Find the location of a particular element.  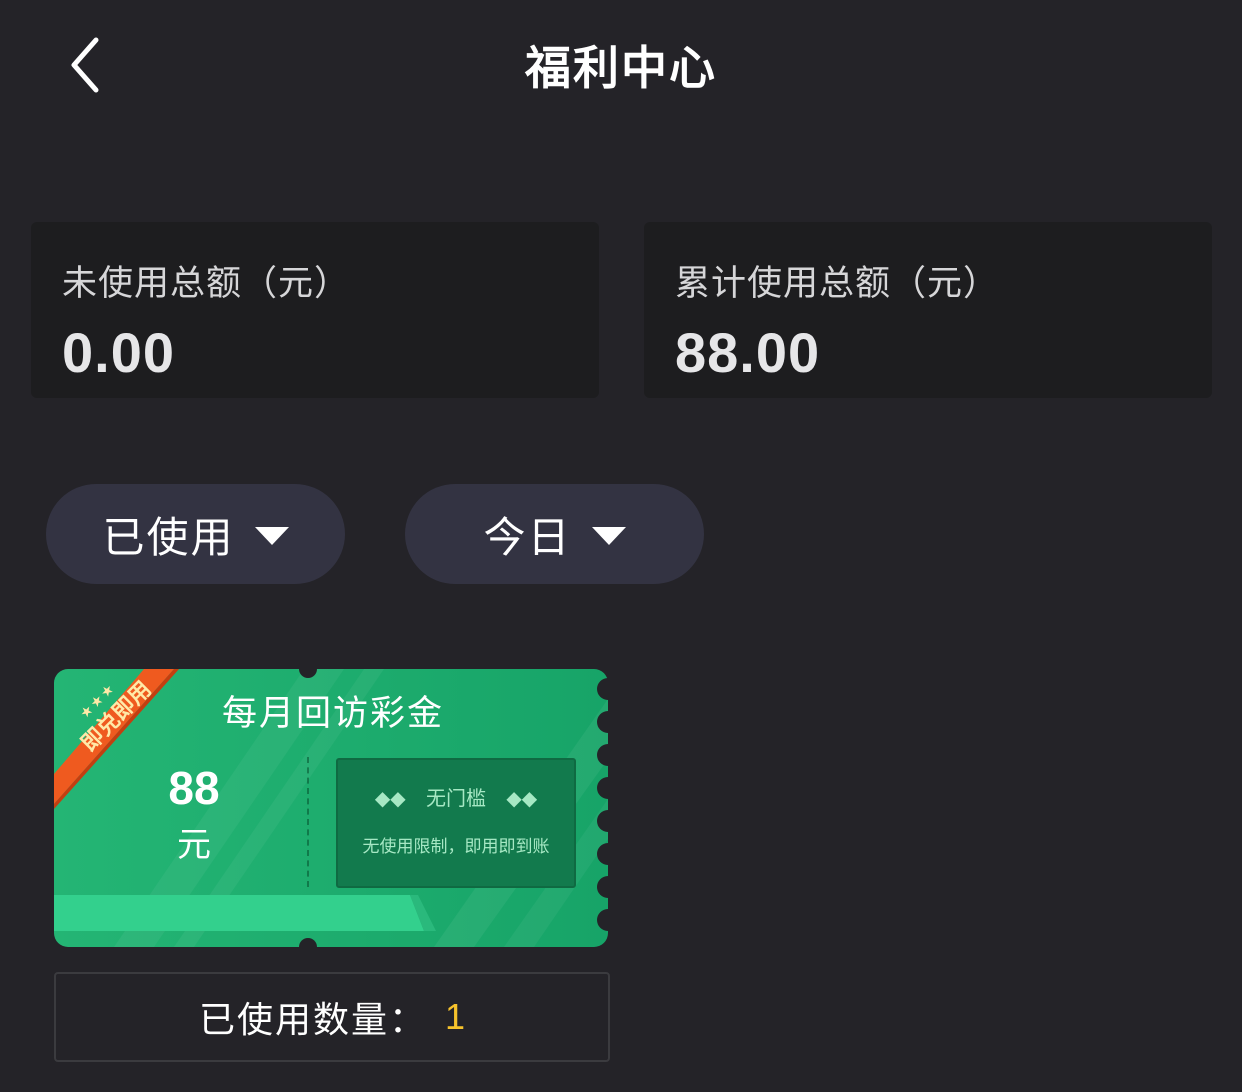

coupon-badge-label: 无门槛 is located at coordinates (456, 798).